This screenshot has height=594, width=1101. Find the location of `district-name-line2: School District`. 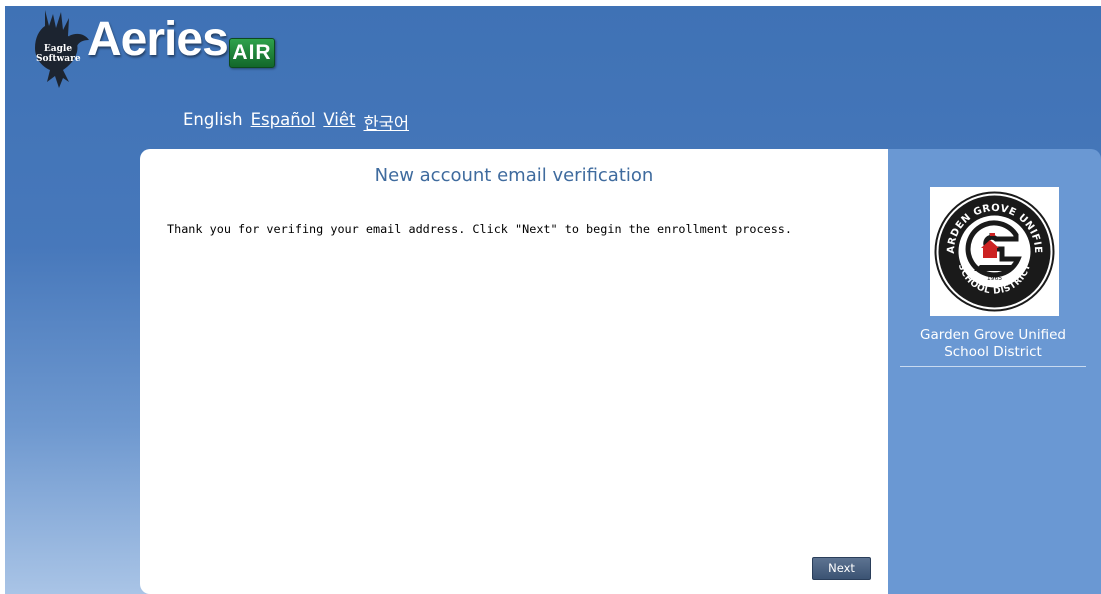

district-name-line2: School District is located at coordinates (993, 352).